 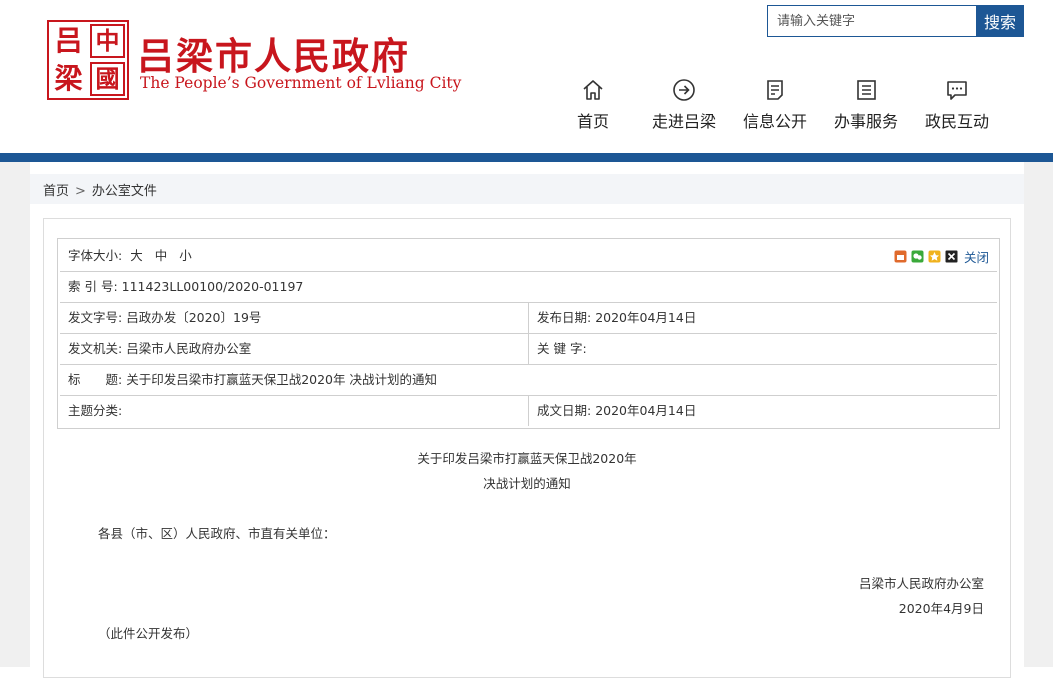 I want to click on home-icon, so click(x=593, y=90).